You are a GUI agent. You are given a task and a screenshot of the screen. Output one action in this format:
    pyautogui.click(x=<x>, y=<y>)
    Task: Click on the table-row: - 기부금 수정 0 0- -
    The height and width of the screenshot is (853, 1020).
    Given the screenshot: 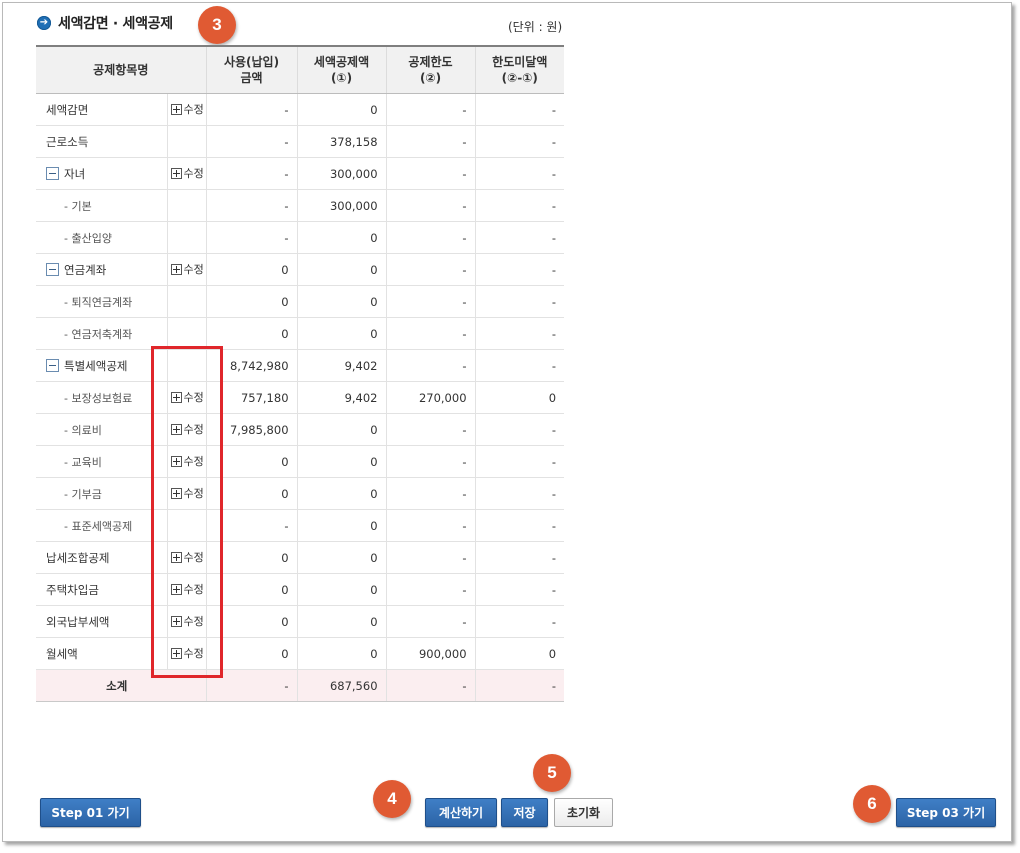 What is the action you would take?
    pyautogui.click(x=300, y=493)
    